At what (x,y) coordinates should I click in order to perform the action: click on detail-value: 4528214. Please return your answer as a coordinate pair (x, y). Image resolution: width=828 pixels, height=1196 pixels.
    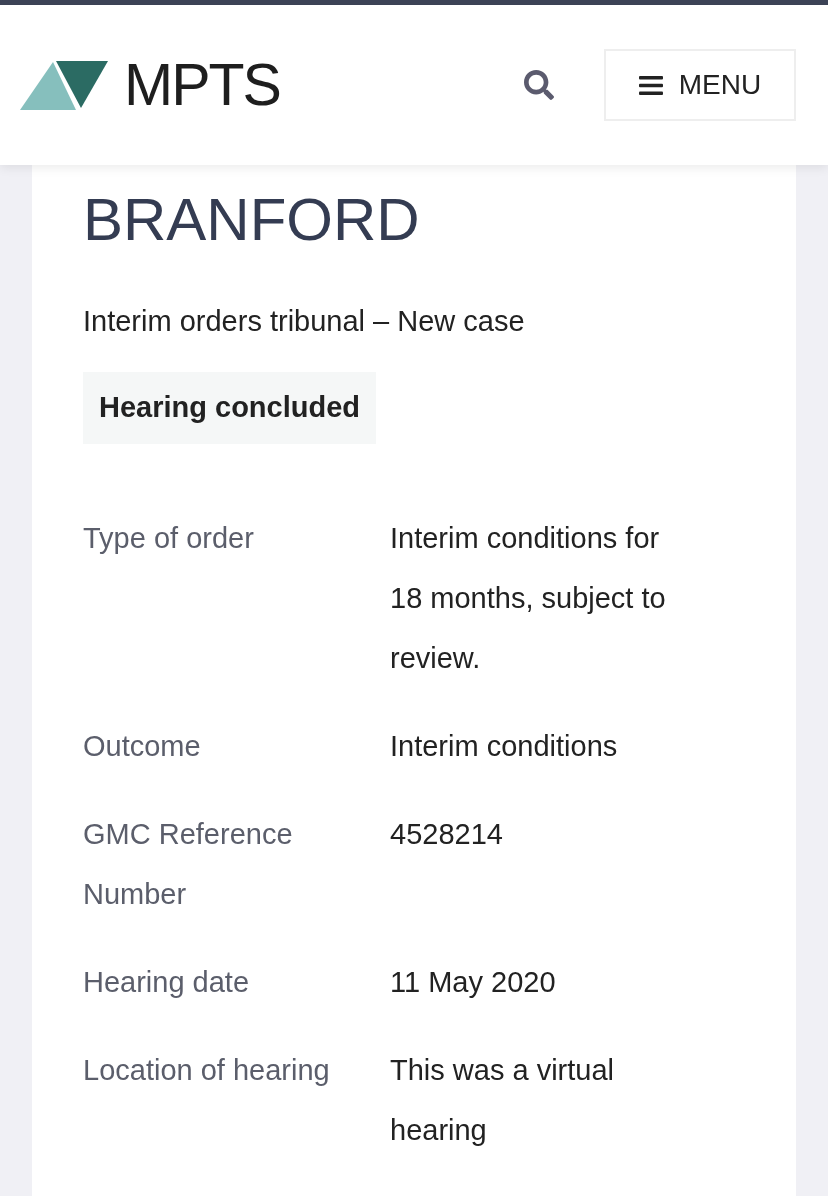
    Looking at the image, I should click on (447, 834).